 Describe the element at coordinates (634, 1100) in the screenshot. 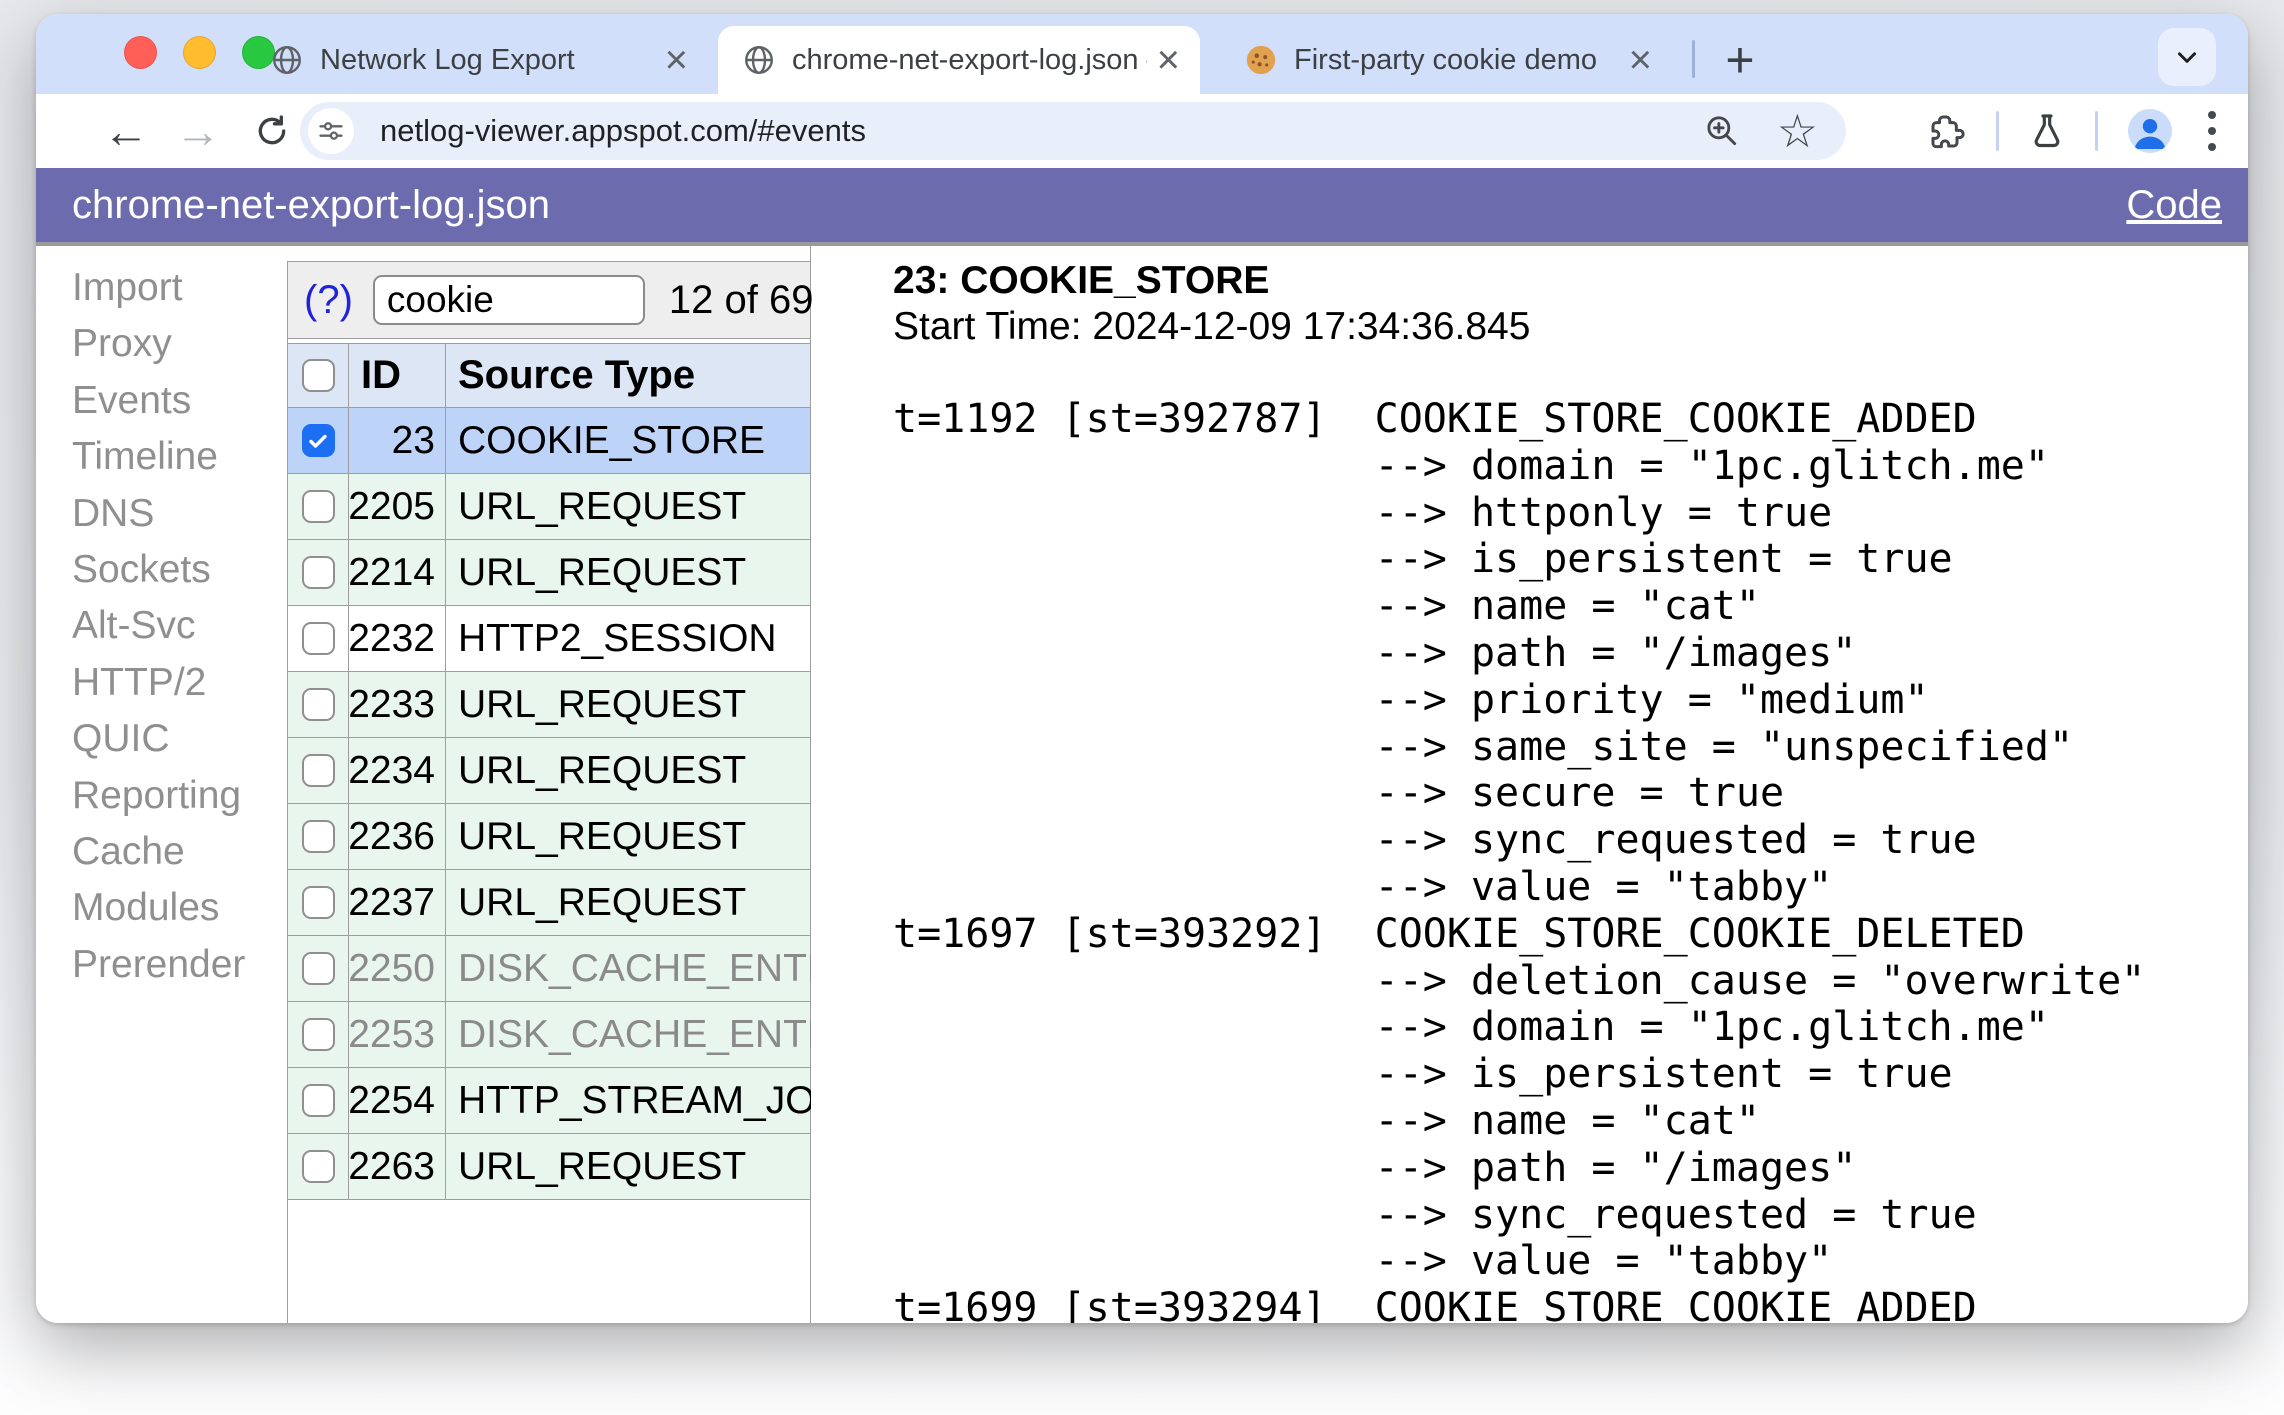

I see `row-source-type: HTTP_STREAM_JOB` at that location.